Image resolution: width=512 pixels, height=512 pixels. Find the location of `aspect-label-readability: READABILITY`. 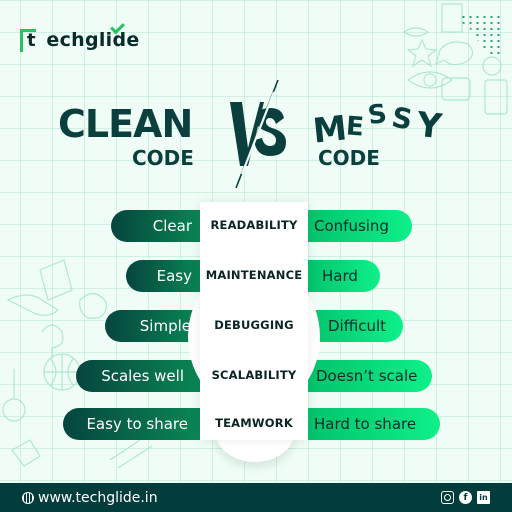

aspect-label-readability: READABILITY is located at coordinates (254, 225).